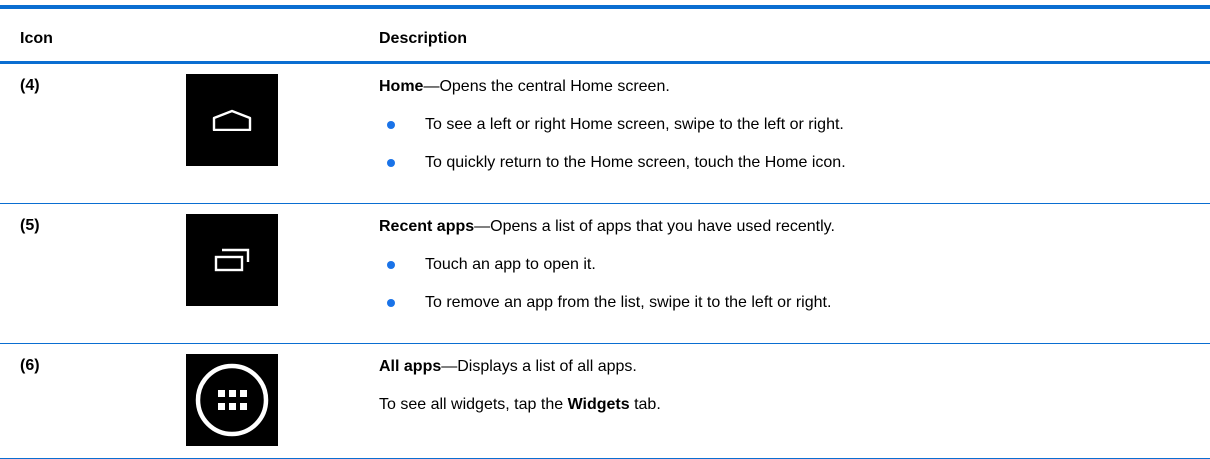  What do you see at coordinates (30, 85) in the screenshot?
I see `row-number: (4)` at bounding box center [30, 85].